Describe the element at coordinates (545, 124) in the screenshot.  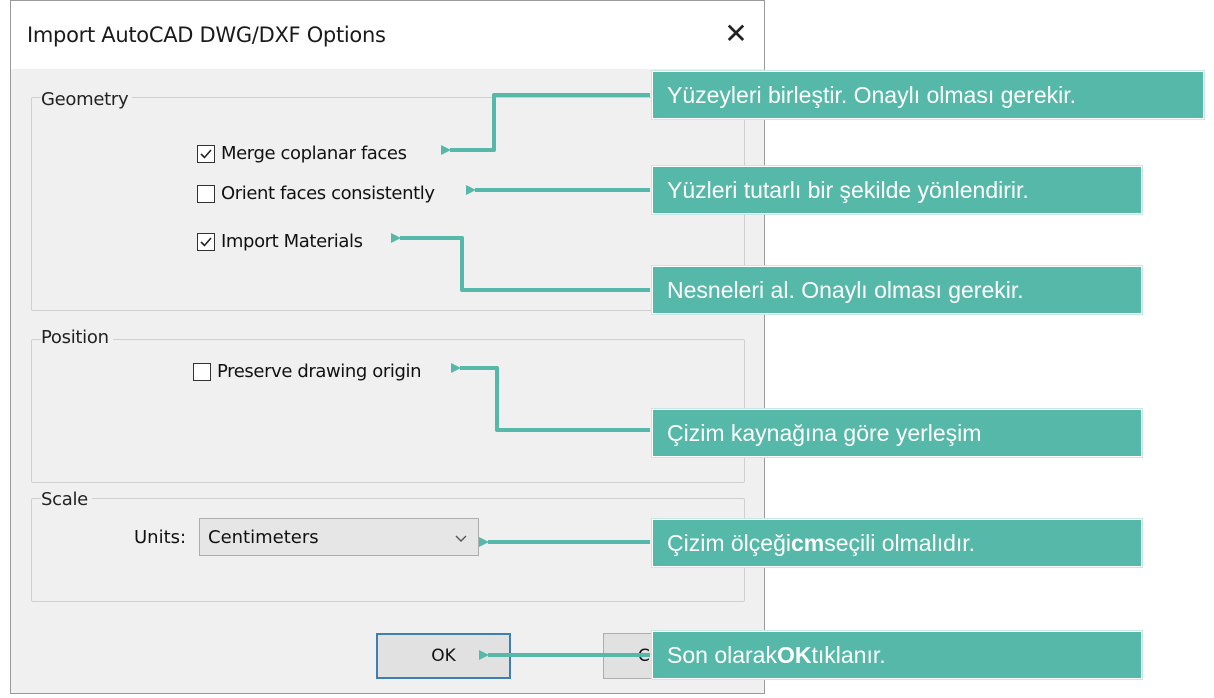
I see `arrow-merge` at that location.